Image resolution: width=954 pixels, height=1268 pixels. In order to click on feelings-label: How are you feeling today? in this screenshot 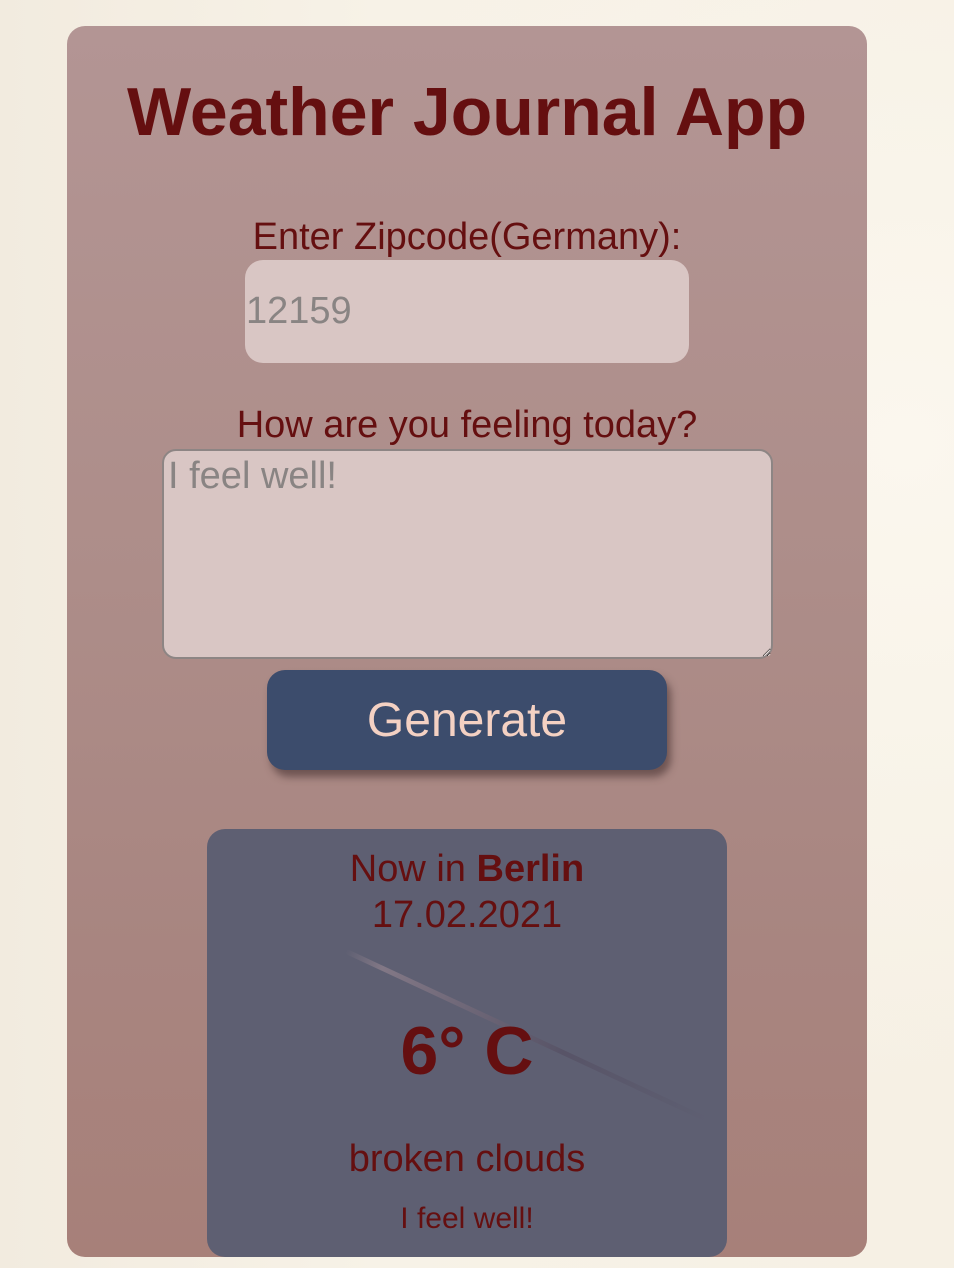, I will do `click(467, 425)`.